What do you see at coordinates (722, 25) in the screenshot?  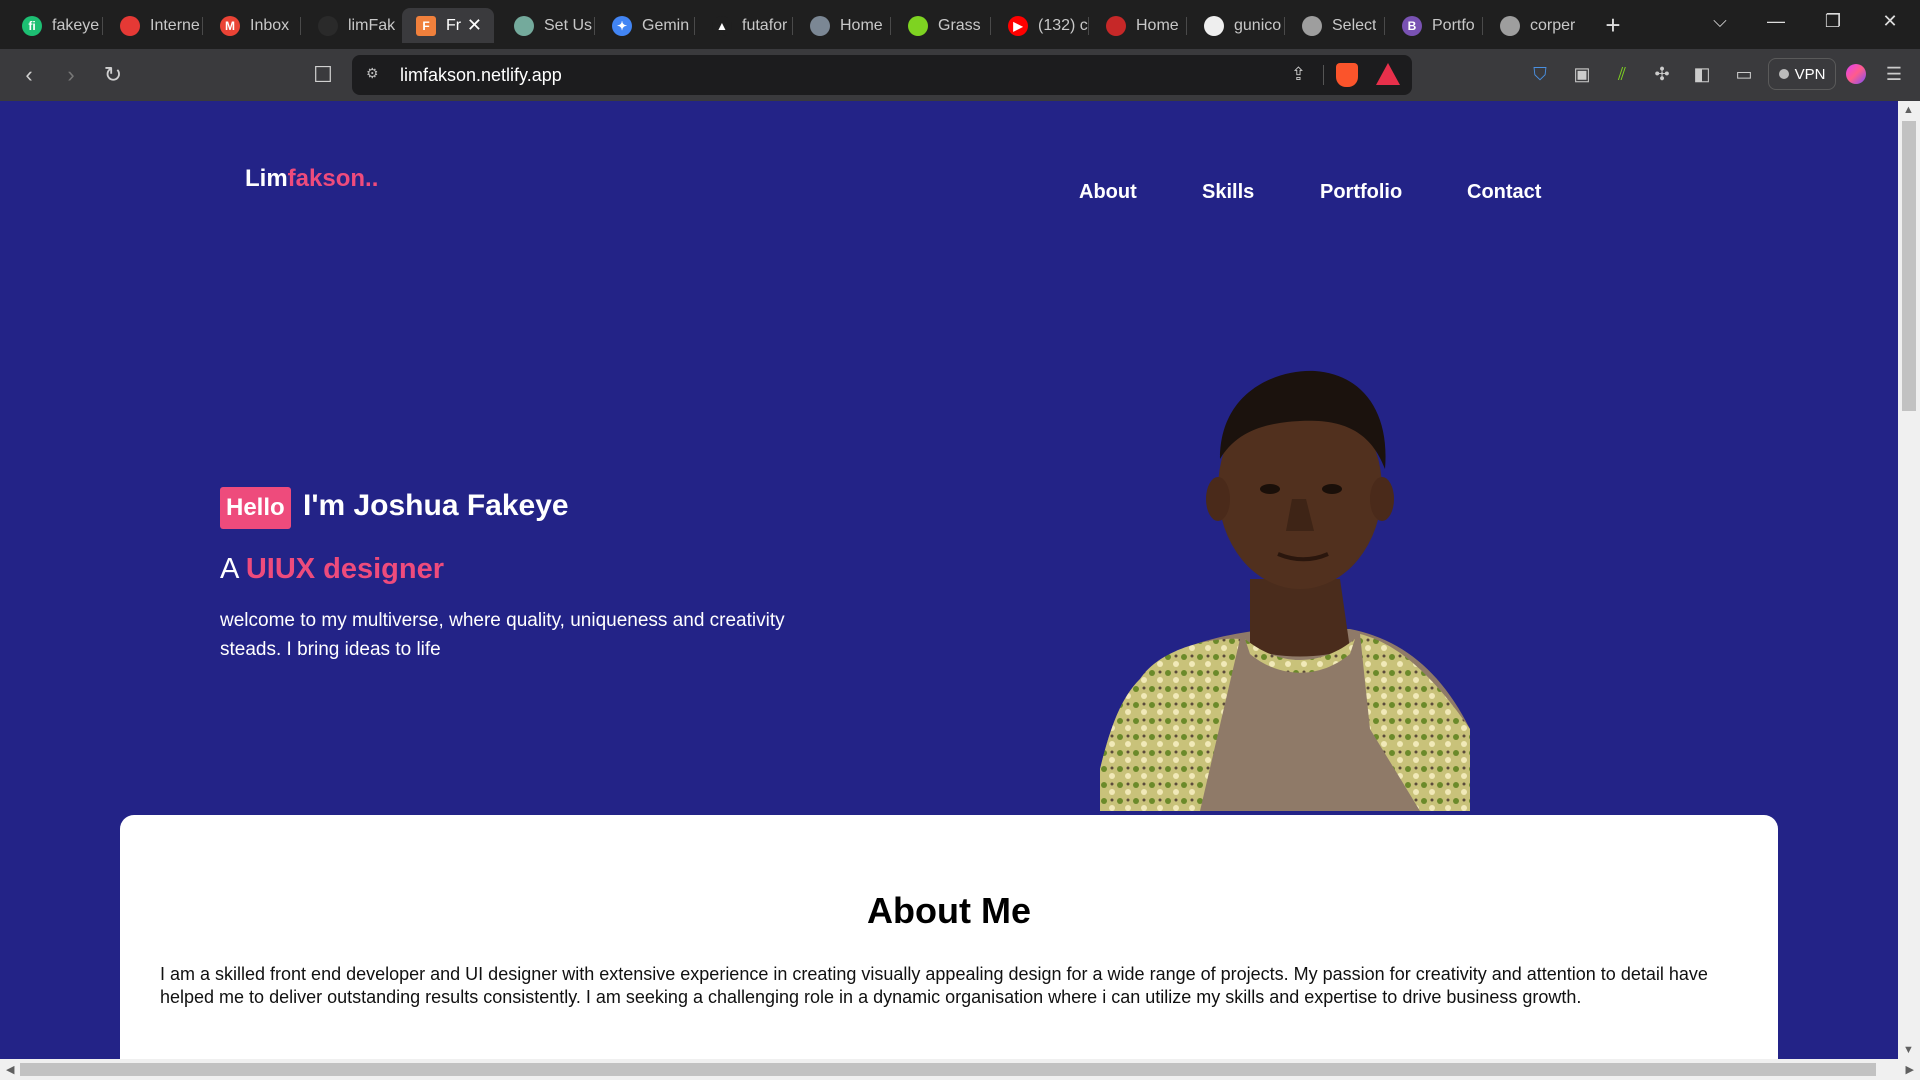 I see `triangle-icon: ▲` at bounding box center [722, 25].